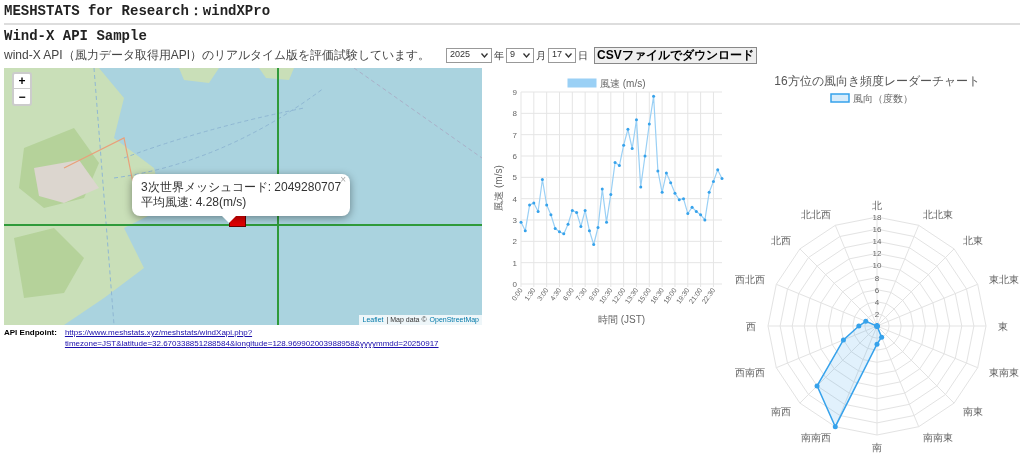  Describe the element at coordinates (22, 81) in the screenshot. I see `zoom-in-button: +` at that location.